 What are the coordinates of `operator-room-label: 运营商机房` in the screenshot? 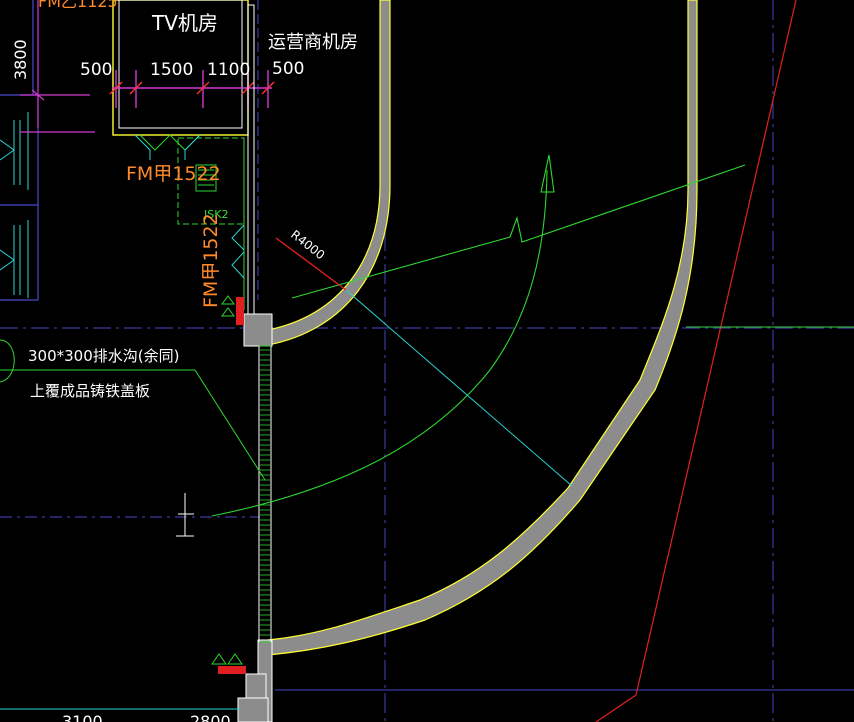 It's located at (313, 42).